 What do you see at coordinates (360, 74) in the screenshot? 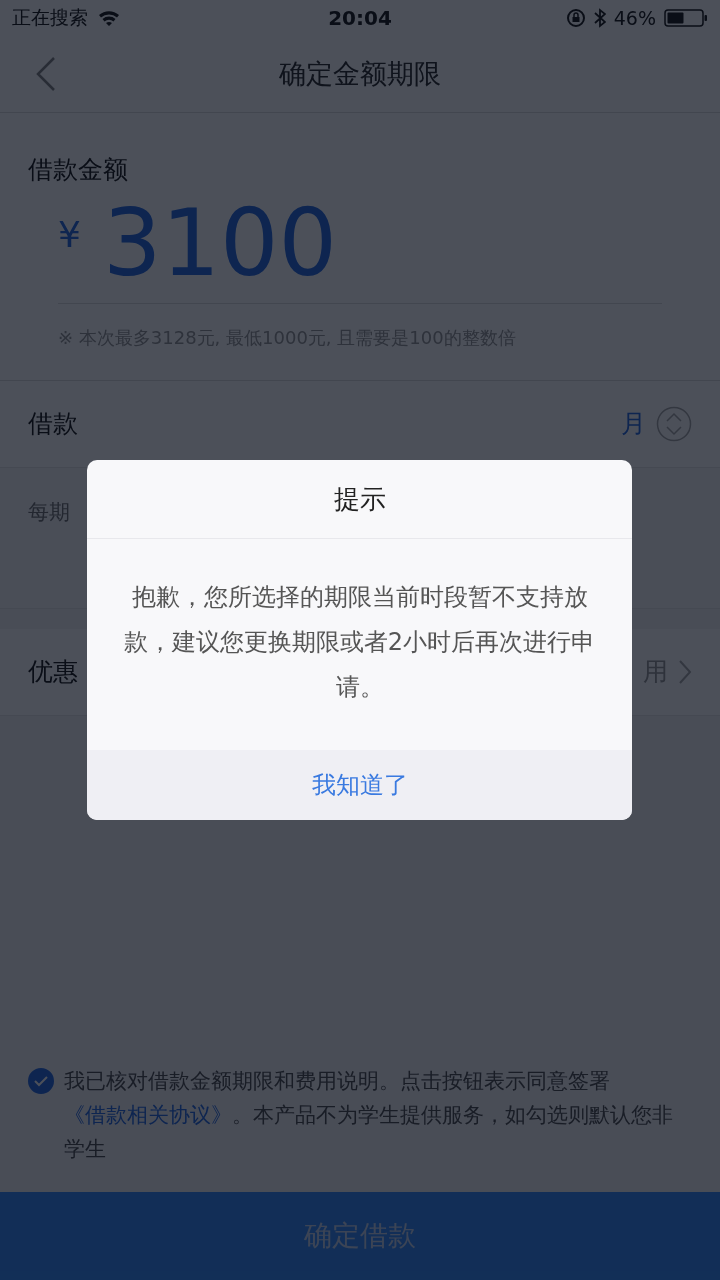
I see `page-title: 确定金额期限` at bounding box center [360, 74].